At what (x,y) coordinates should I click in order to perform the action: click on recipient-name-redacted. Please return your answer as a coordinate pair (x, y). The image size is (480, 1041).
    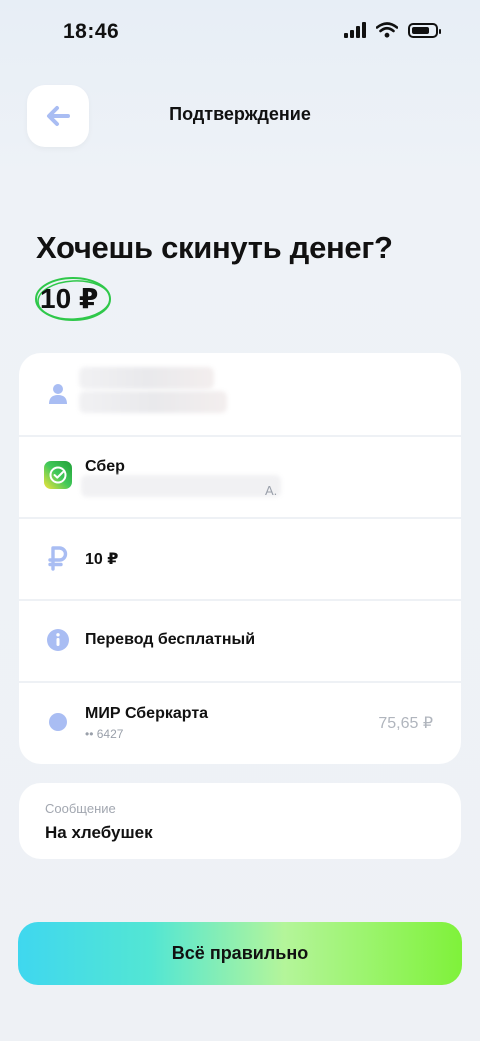
    Looking at the image, I should click on (146, 378).